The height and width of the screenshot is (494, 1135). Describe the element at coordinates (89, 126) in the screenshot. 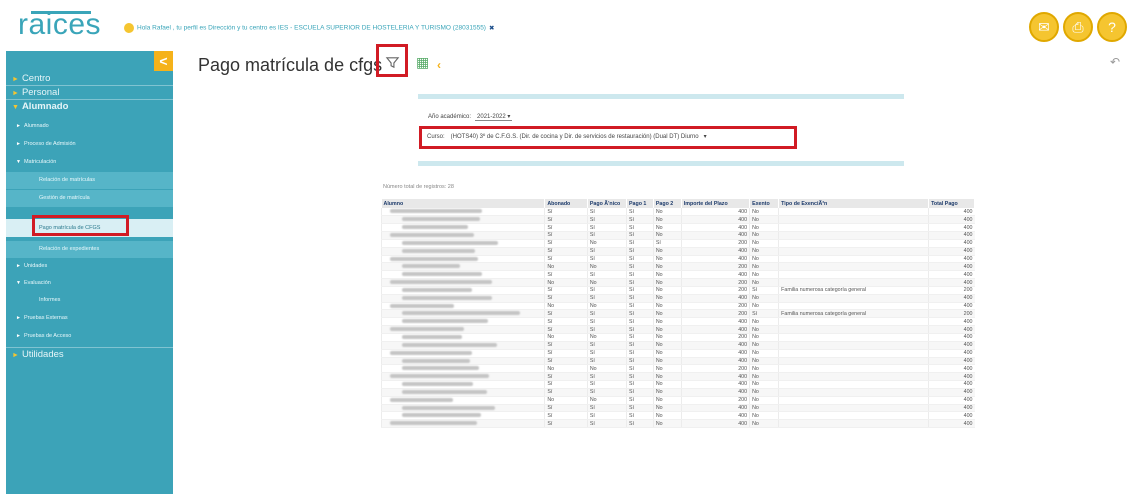

I see `sidebar-item-alumnado-sub: ► Alumnado` at that location.